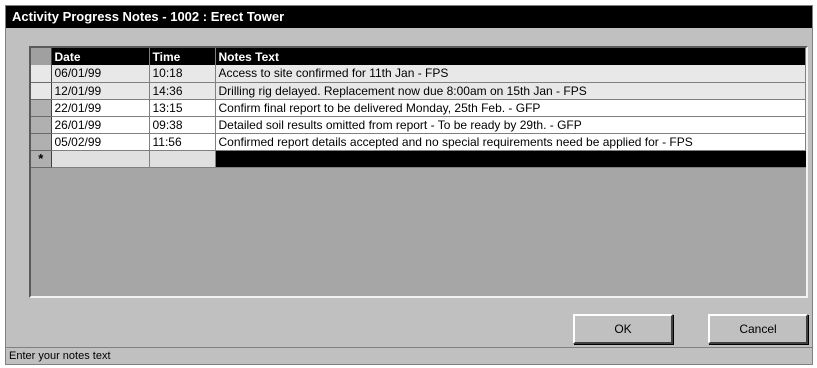  I want to click on header-row: Date Time Notes Text, so click(418, 56).